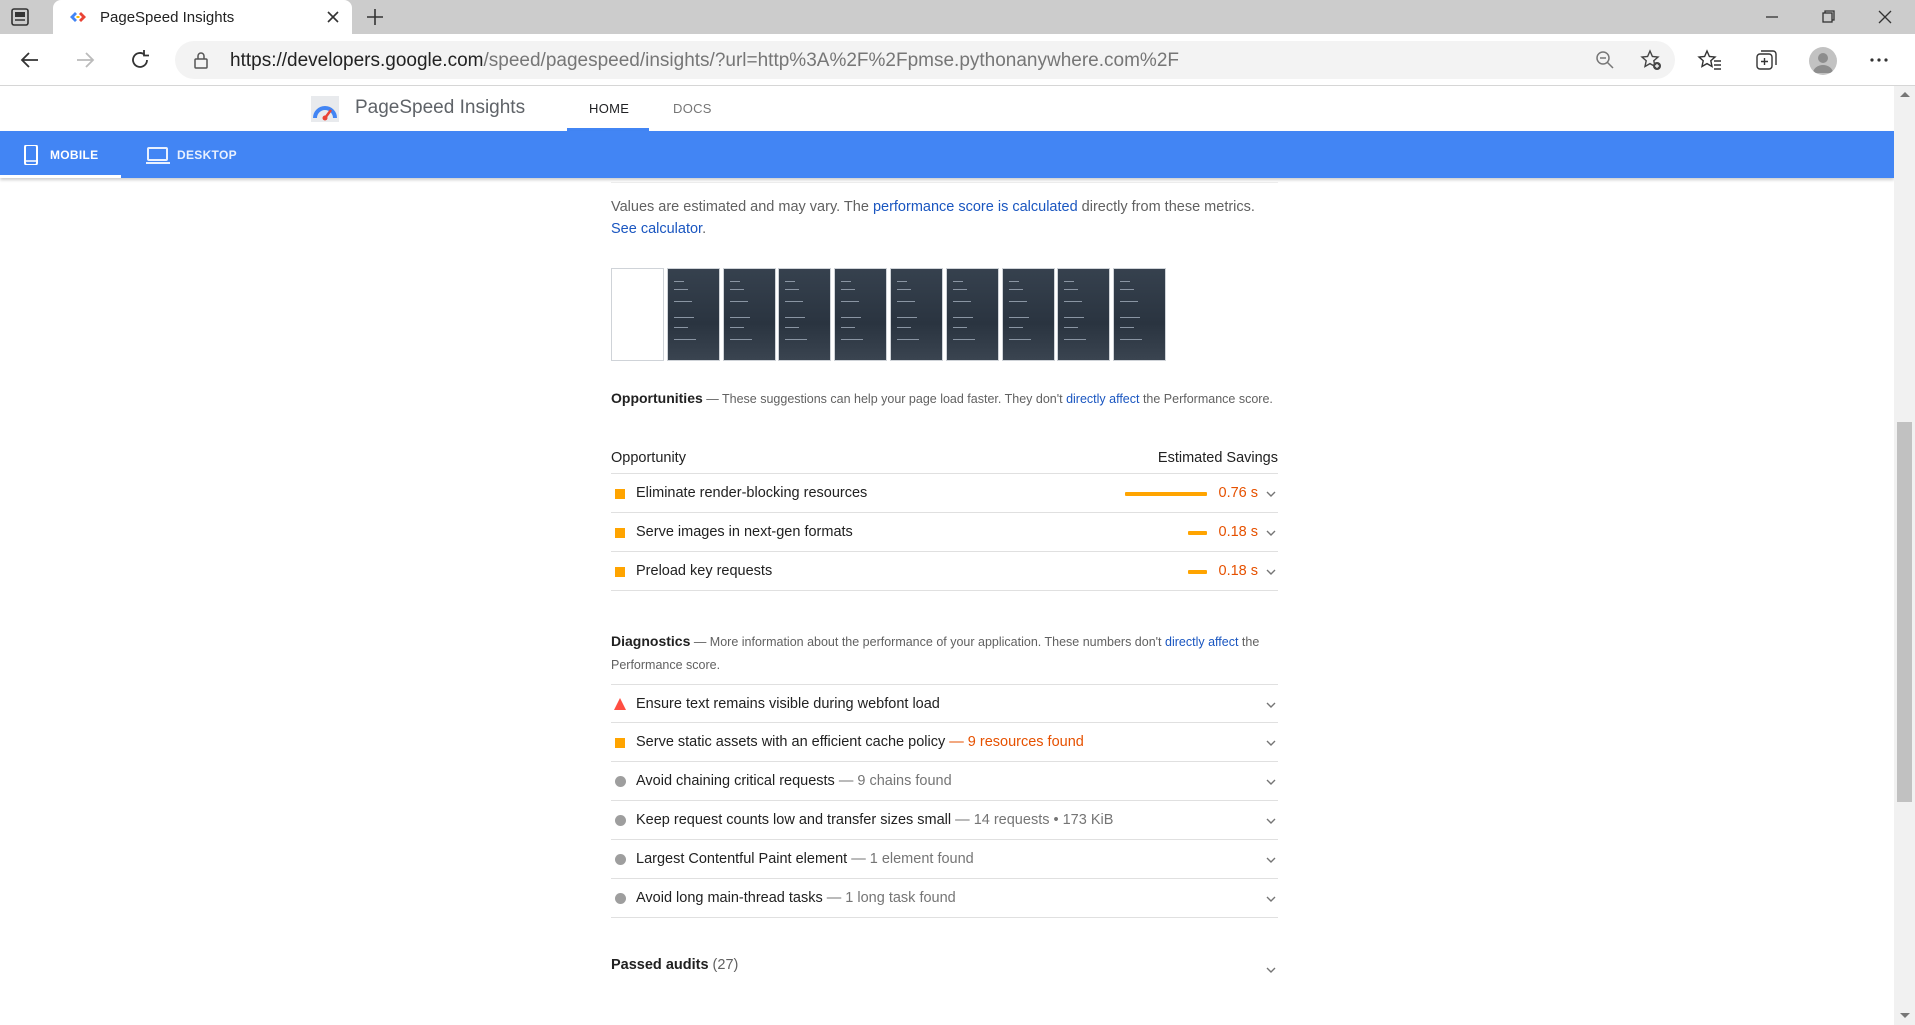  Describe the element at coordinates (944, 461) in the screenshot. I see `opportunity-table-header: Opportunity Estimated Savings` at that location.